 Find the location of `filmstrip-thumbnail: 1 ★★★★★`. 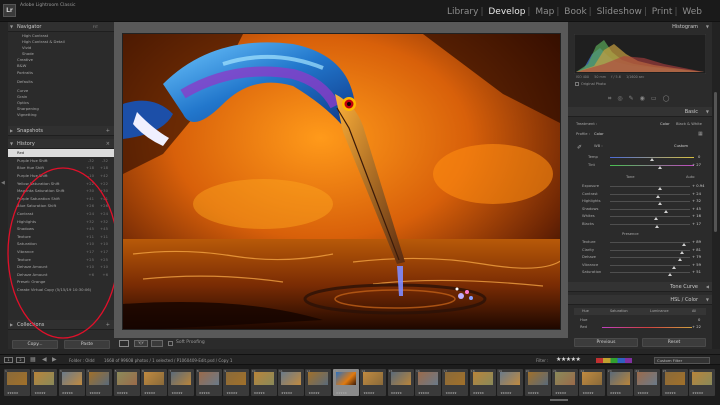

filmstrip-thumbnail: 1 ★★★★★ is located at coordinates (17, 382).